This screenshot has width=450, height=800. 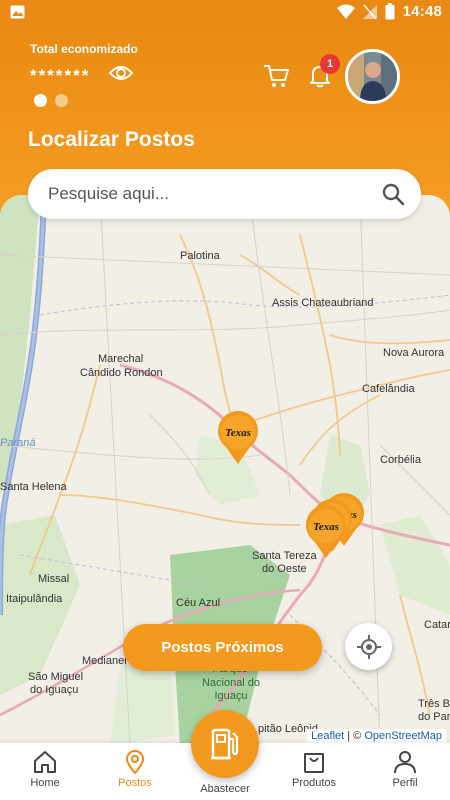 I want to click on map-label-mediane: Medianei, so click(x=104, y=661).